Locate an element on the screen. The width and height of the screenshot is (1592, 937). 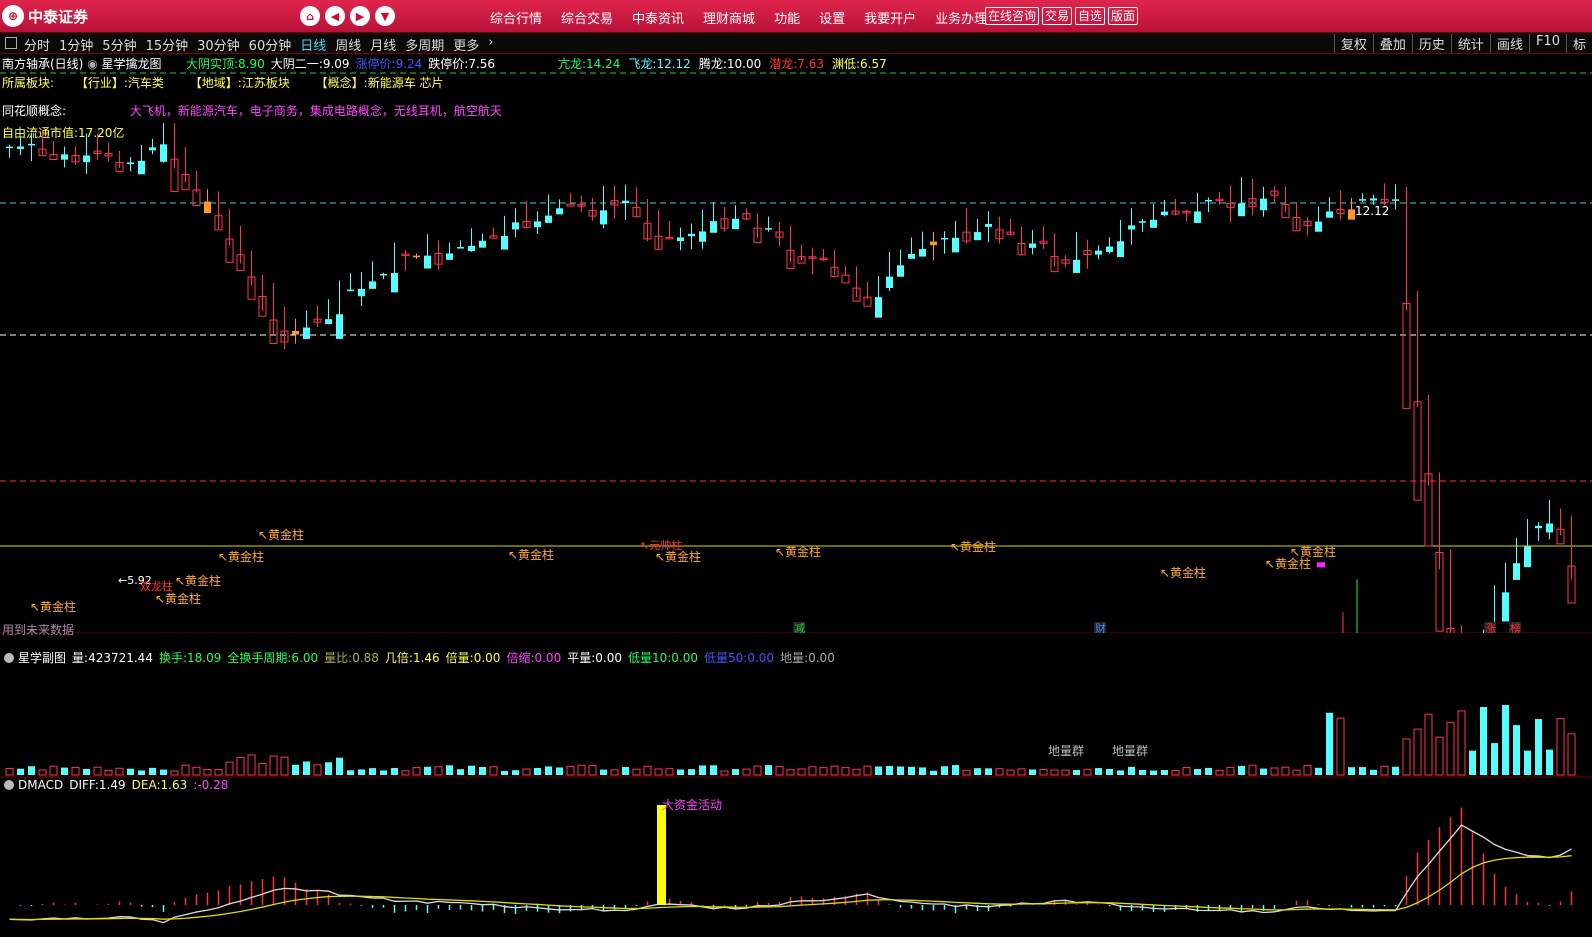
menu-item: 我要开户 is located at coordinates (890, 17).